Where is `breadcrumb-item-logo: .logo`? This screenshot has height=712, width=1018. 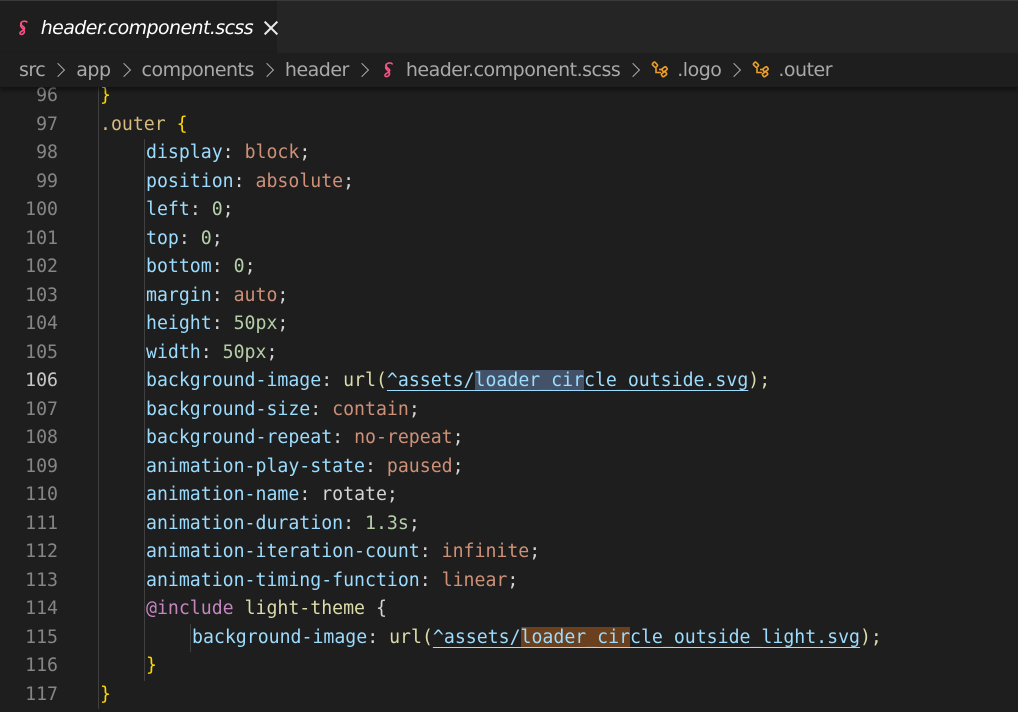 breadcrumb-item-logo: .logo is located at coordinates (686, 70).